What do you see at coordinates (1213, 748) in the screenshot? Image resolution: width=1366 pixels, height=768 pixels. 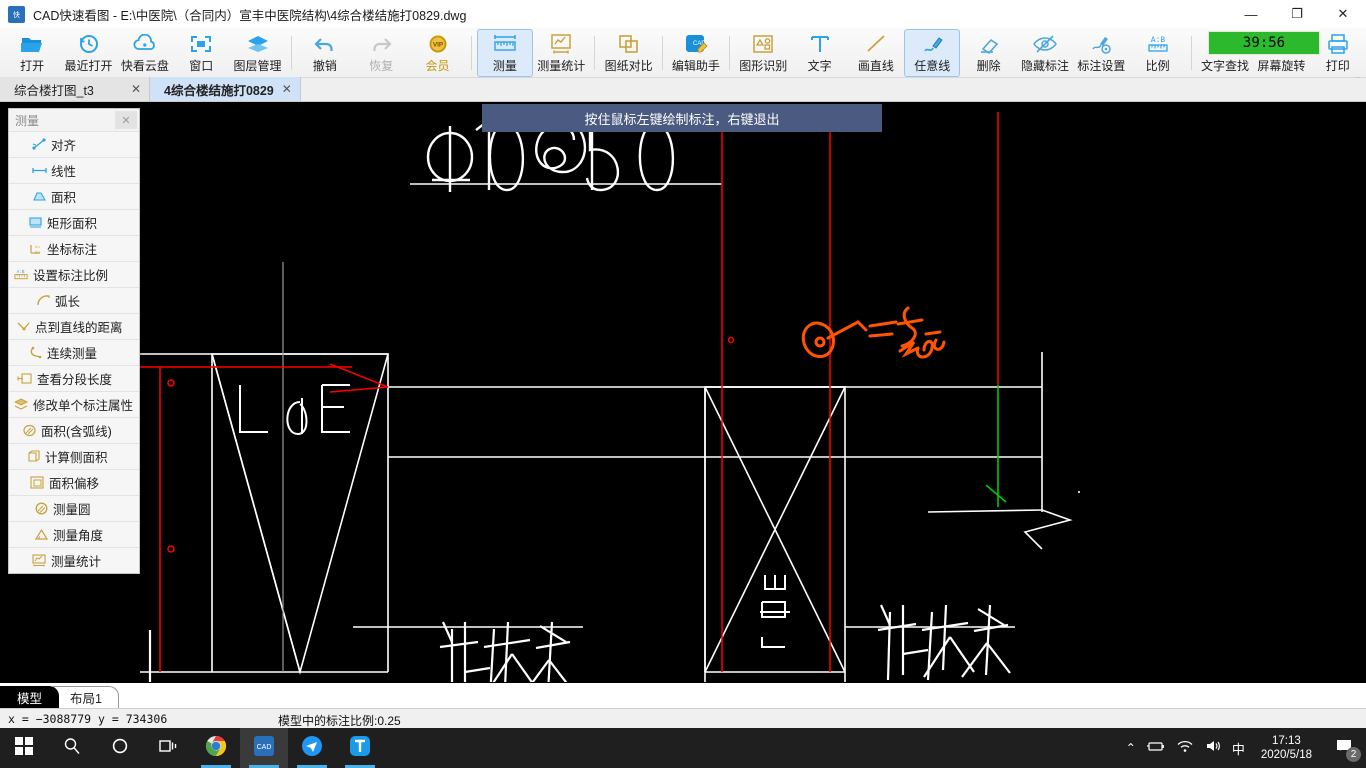 I see `volume-icon` at bounding box center [1213, 748].